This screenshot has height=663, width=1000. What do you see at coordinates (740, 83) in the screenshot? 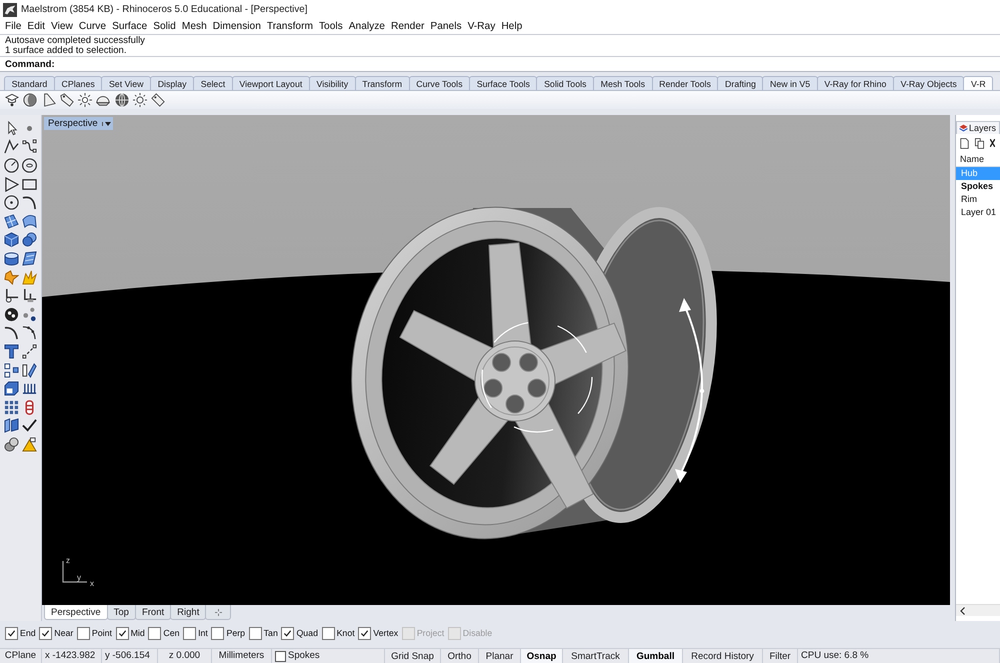
I see `toolbar-tab: Drafting` at bounding box center [740, 83].